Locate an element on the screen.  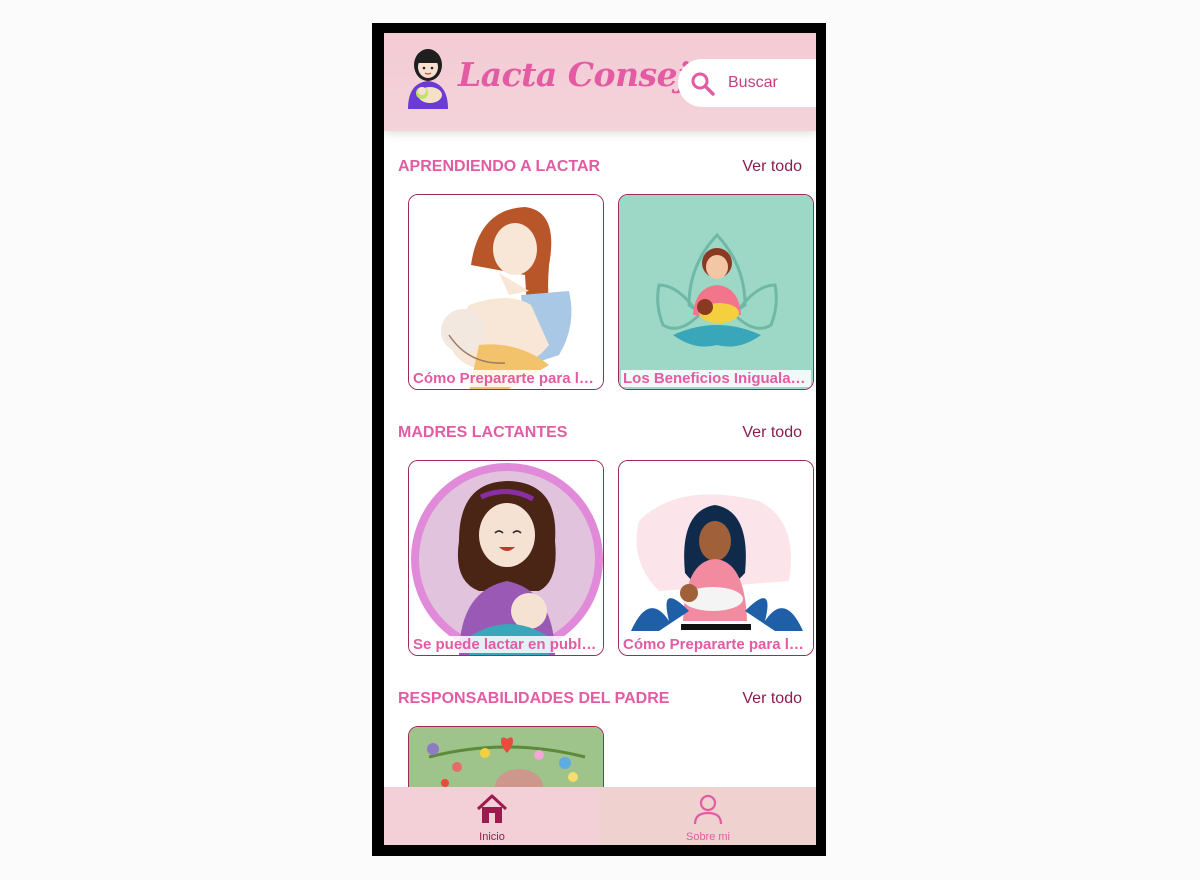
search-input is located at coordinates (772, 83).